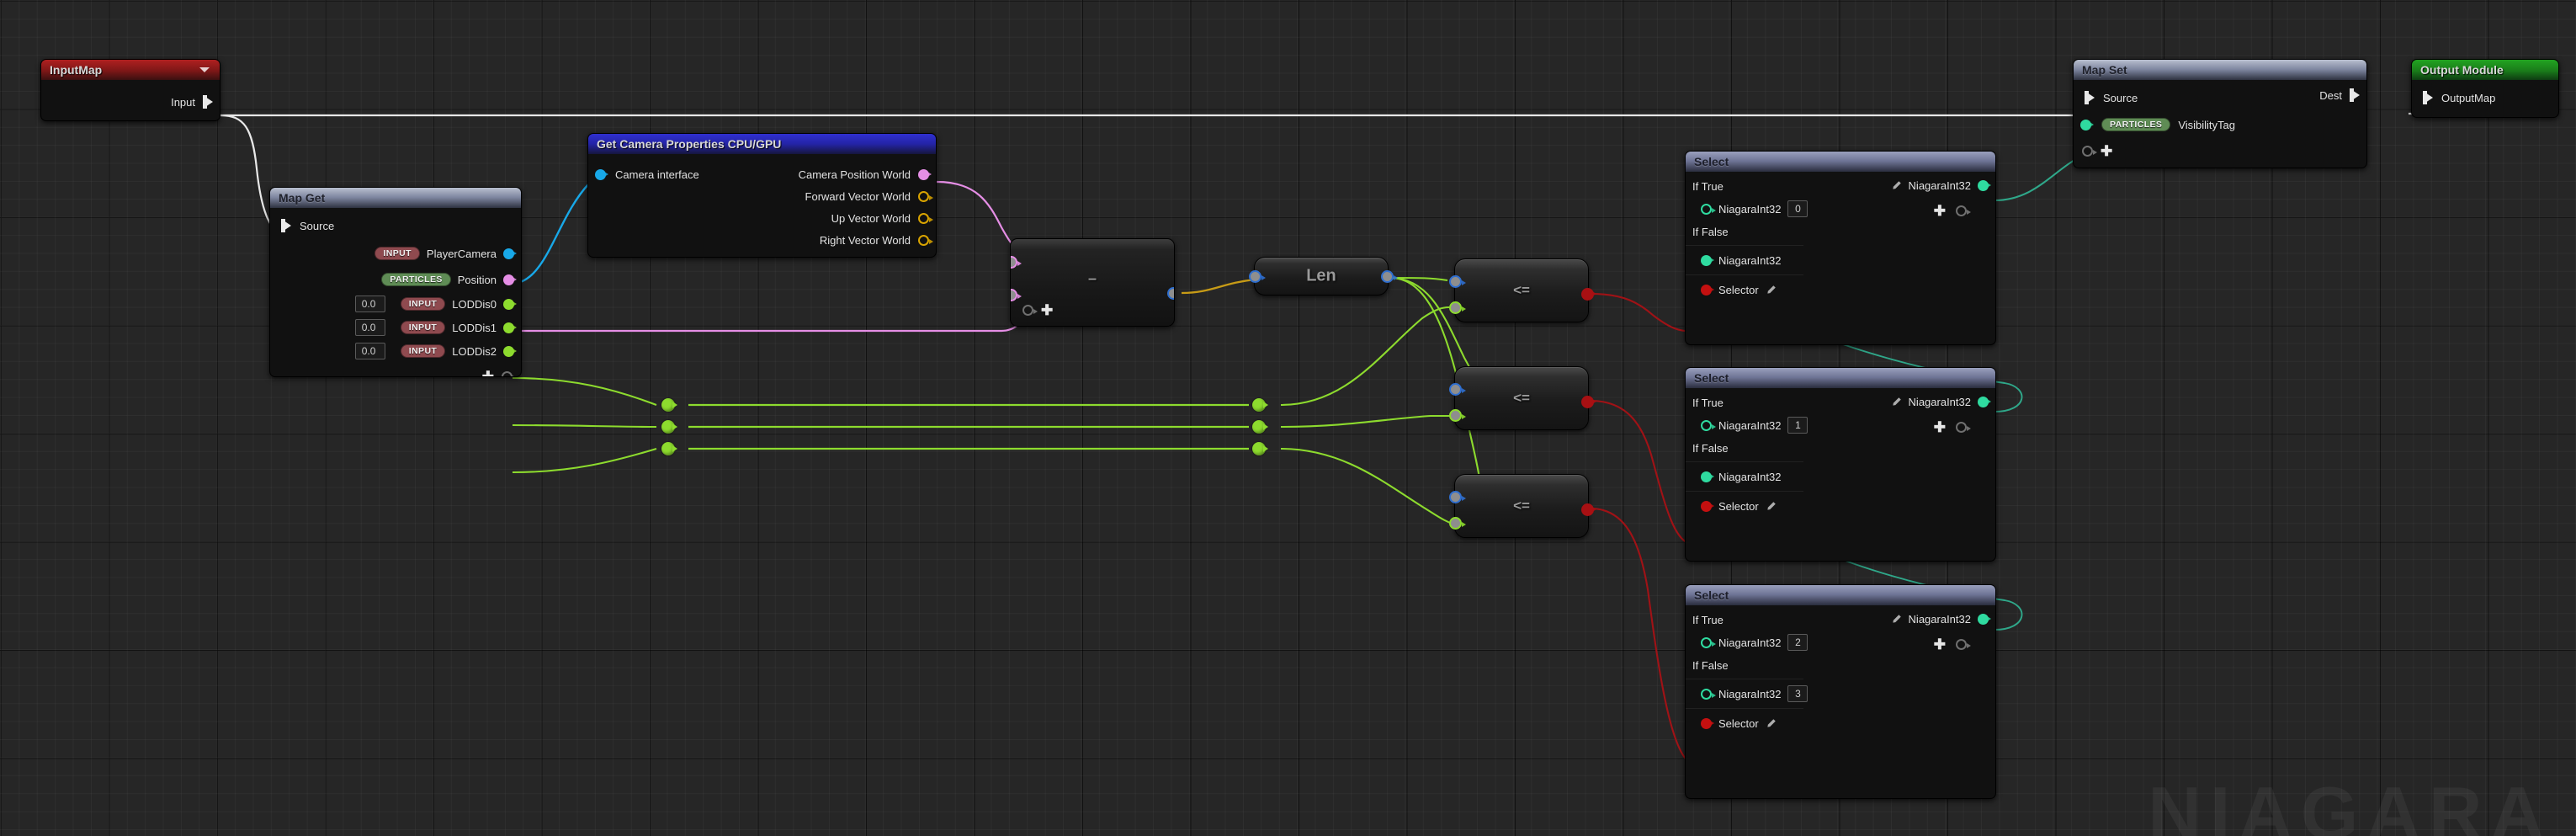  I want to click on camera-interface-out-pin, so click(510, 253).